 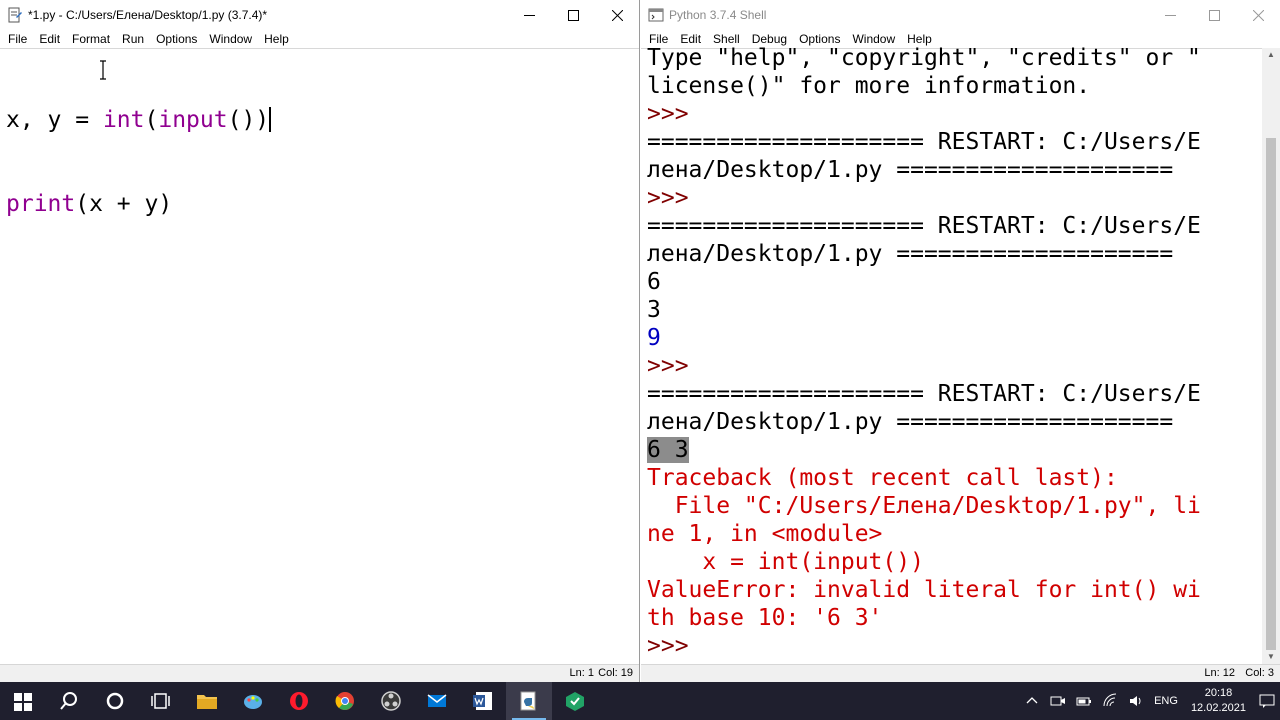 What do you see at coordinates (1267, 701) in the screenshot?
I see `notifications-button` at bounding box center [1267, 701].